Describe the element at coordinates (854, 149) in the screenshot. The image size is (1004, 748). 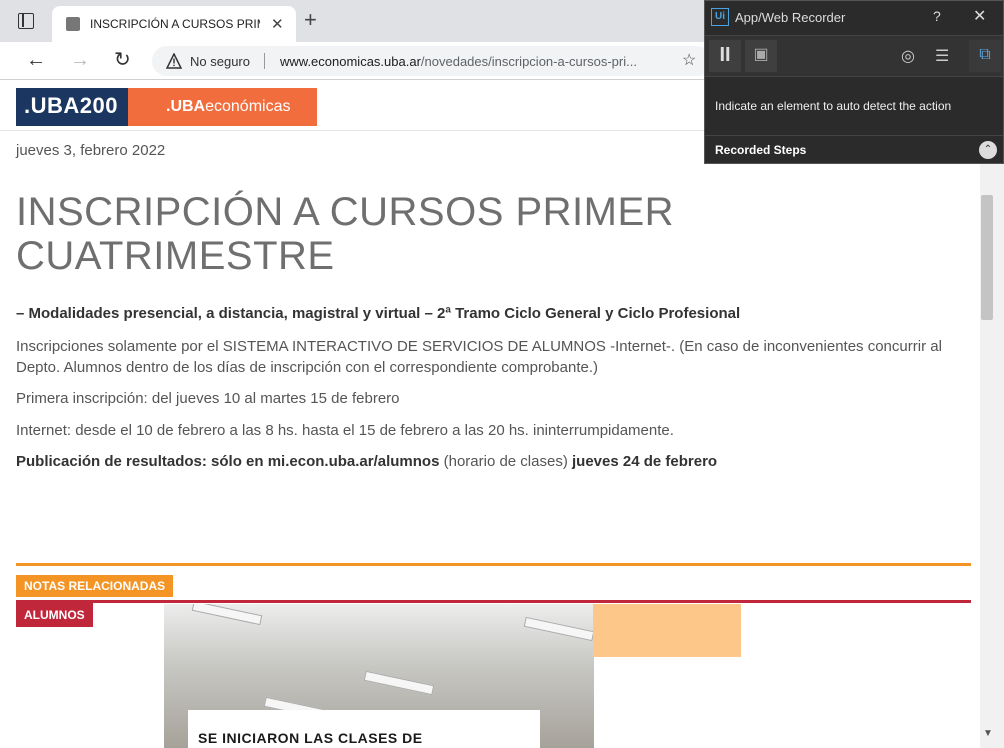
I see `recorded-steps-header: Recorded Steps ⌃` at that location.